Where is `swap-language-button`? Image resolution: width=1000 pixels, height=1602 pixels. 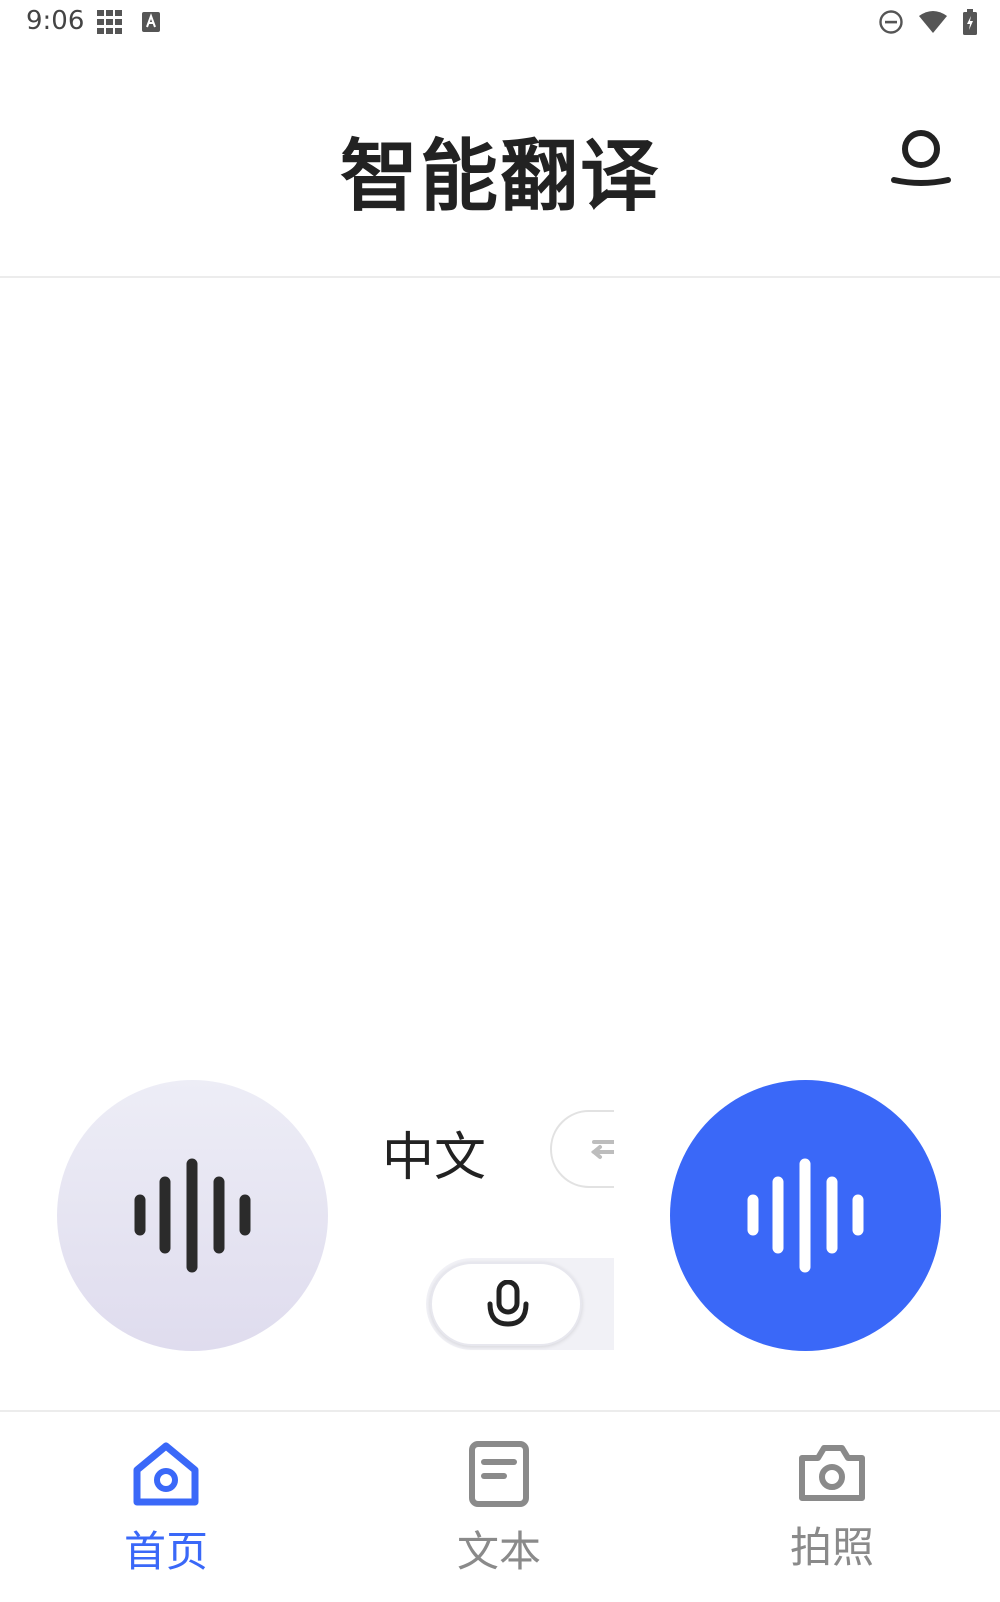
swap-language-button is located at coordinates (582, 1149).